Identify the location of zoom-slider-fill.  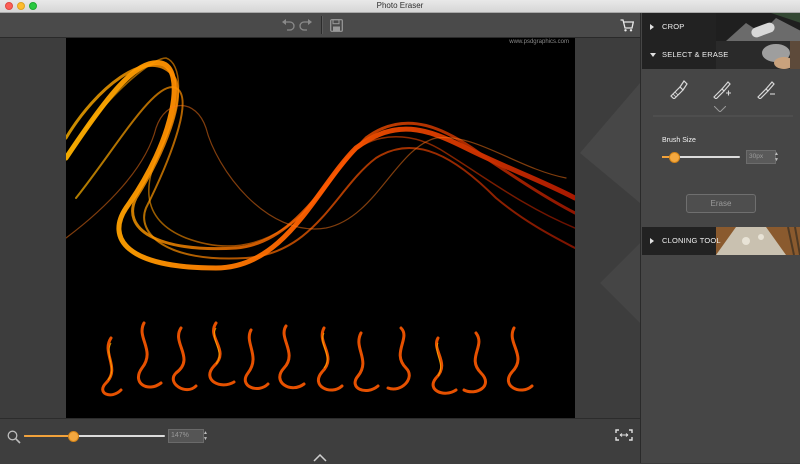
(49, 436).